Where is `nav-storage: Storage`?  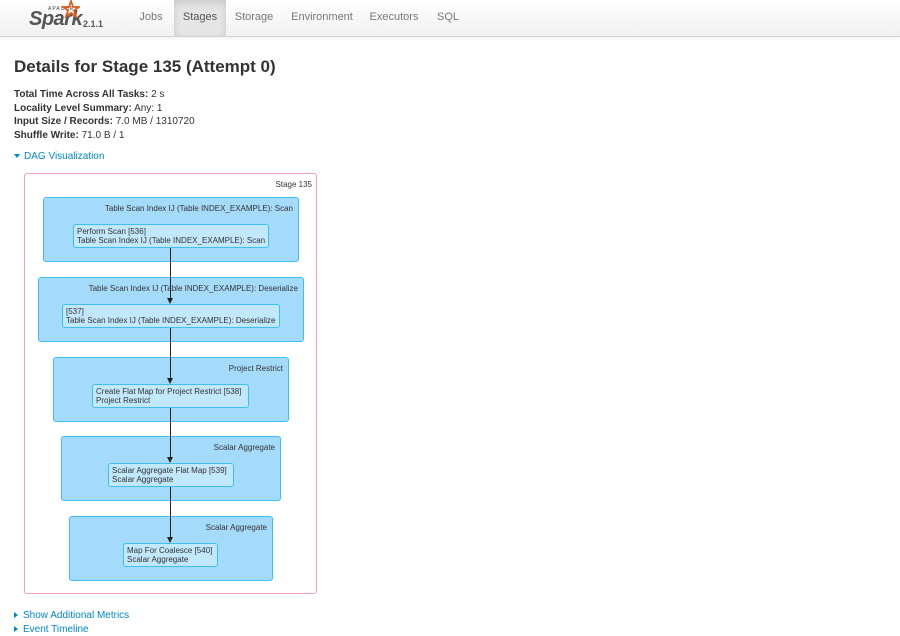 nav-storage: Storage is located at coordinates (254, 18).